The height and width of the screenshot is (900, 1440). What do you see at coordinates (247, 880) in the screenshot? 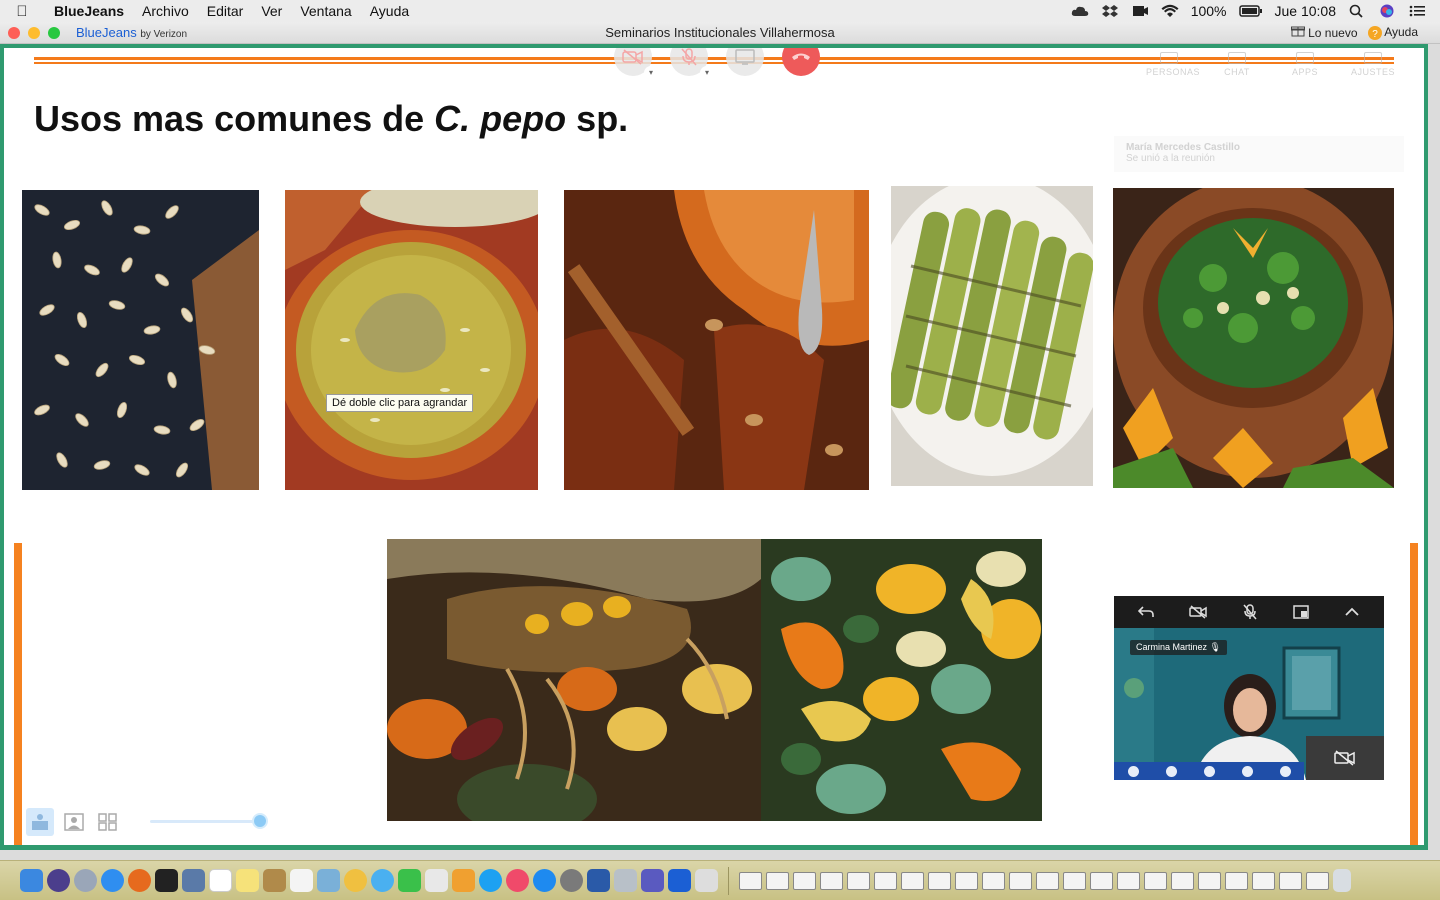
I see `notes-icon` at bounding box center [247, 880].